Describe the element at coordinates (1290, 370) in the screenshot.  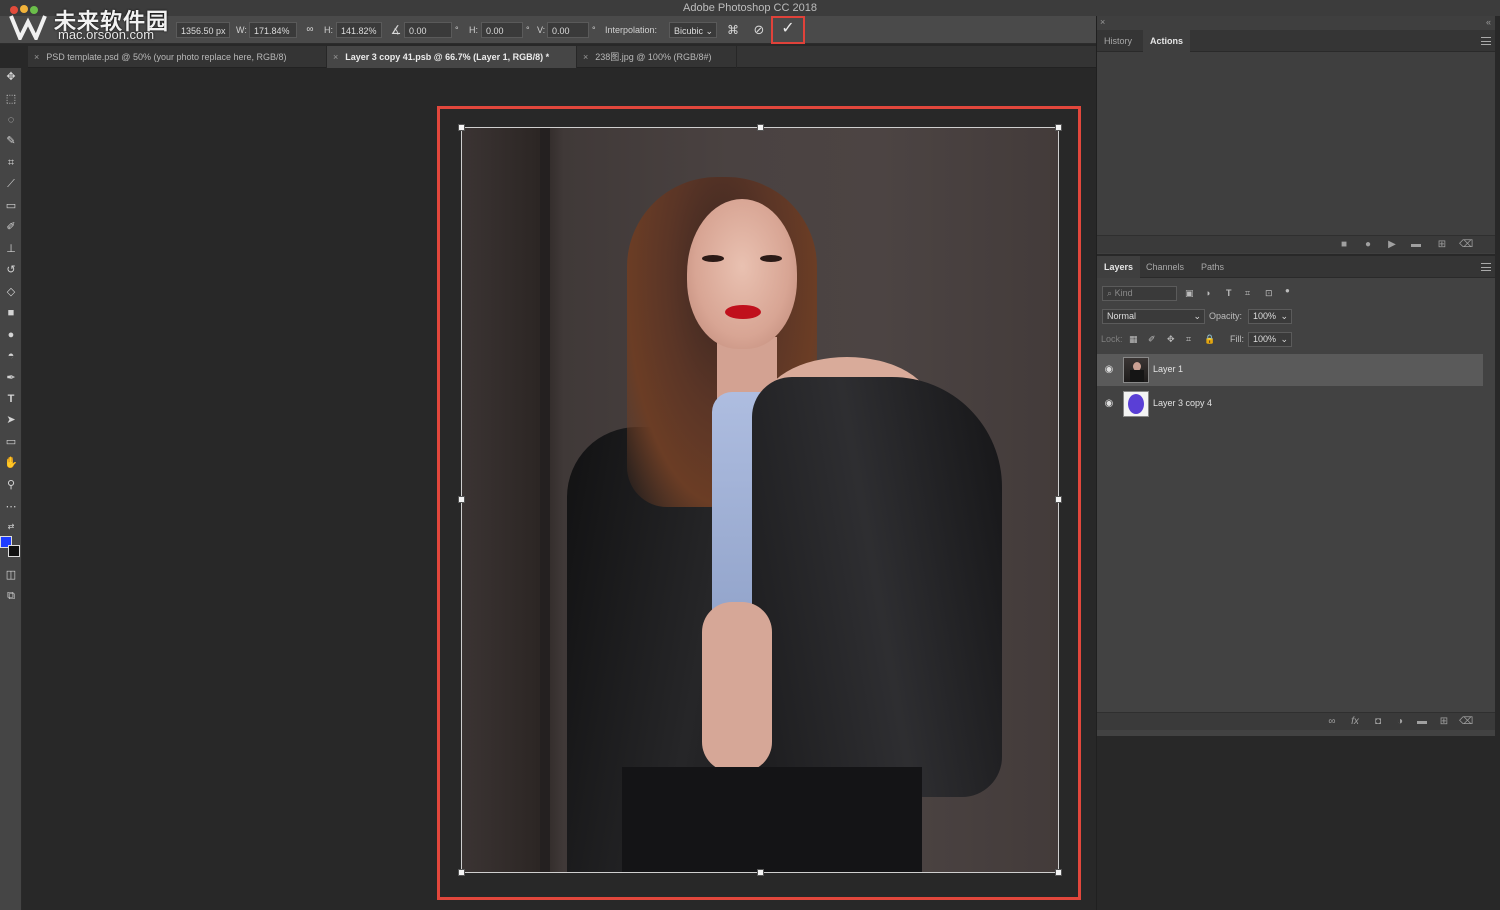
I see `layer-row: ◉ Layer 1` at that location.